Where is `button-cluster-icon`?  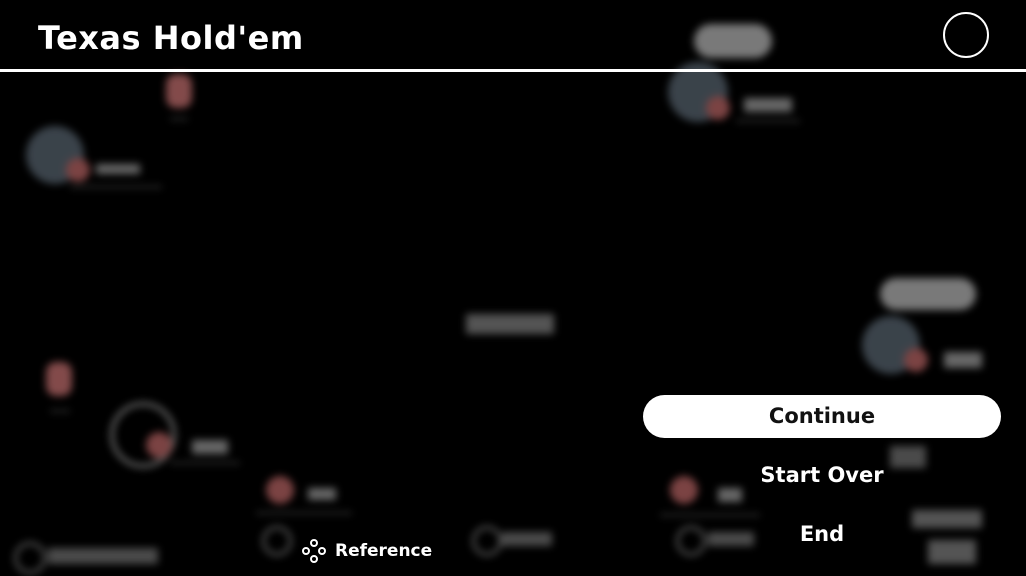
button-cluster-icon is located at coordinates (314, 551).